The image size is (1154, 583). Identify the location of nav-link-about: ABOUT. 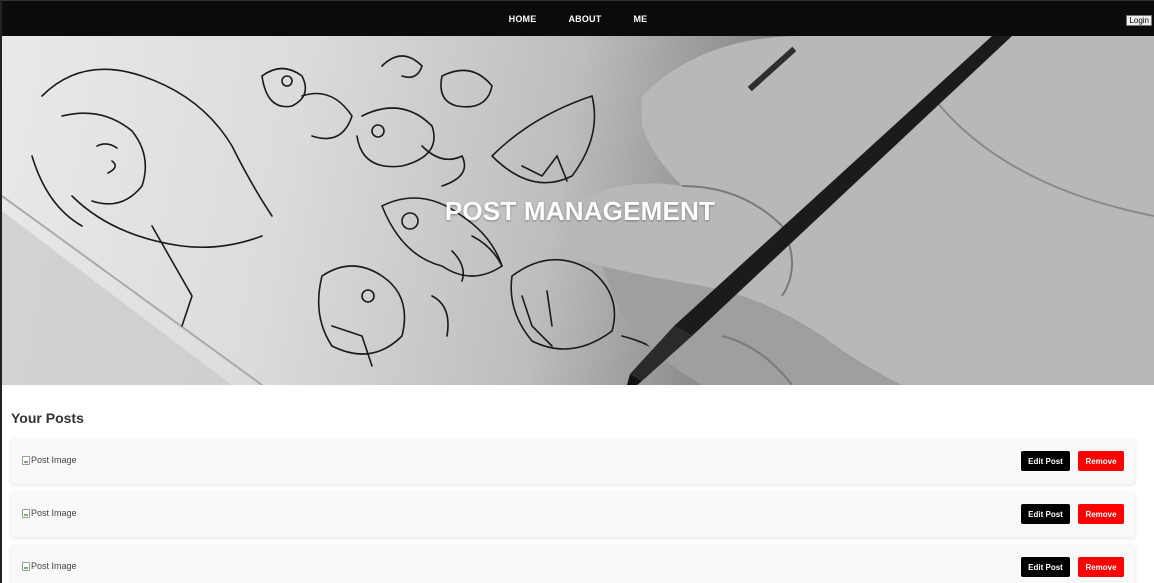
(584, 19).